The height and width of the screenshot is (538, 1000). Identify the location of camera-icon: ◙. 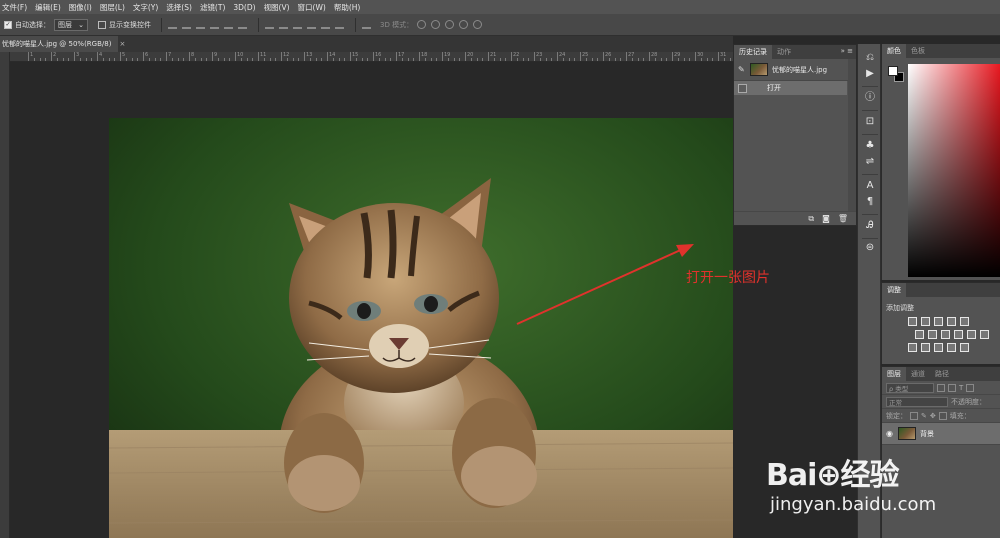
(826, 218).